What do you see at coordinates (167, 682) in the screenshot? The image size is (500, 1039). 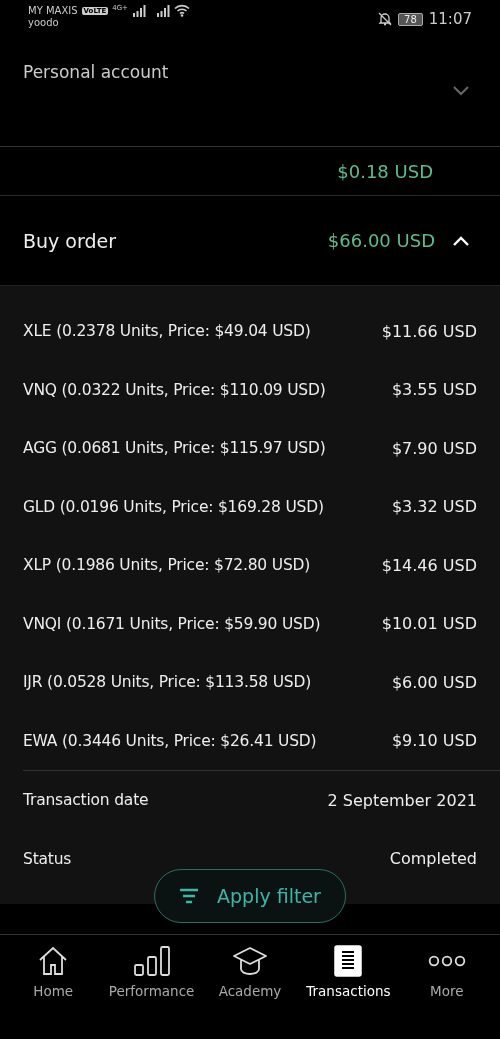 I see `holding-label: IJR (0.0528 Units, Price: $113.58 USD)` at bounding box center [167, 682].